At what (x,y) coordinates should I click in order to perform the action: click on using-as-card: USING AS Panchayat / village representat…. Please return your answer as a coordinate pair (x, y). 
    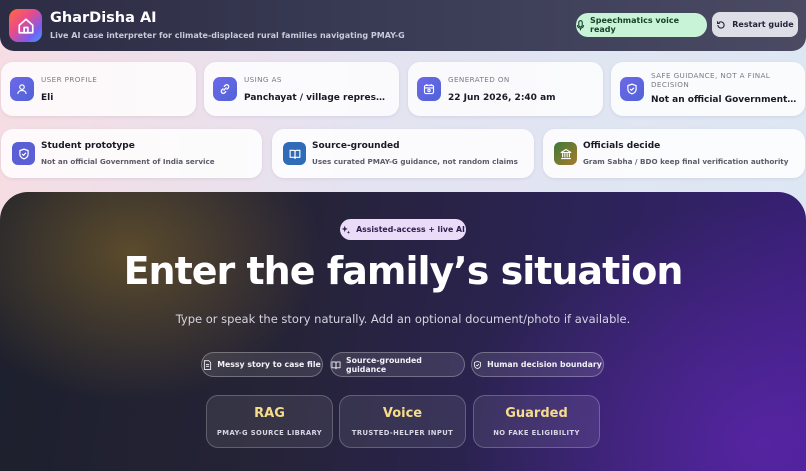
    Looking at the image, I should click on (301, 89).